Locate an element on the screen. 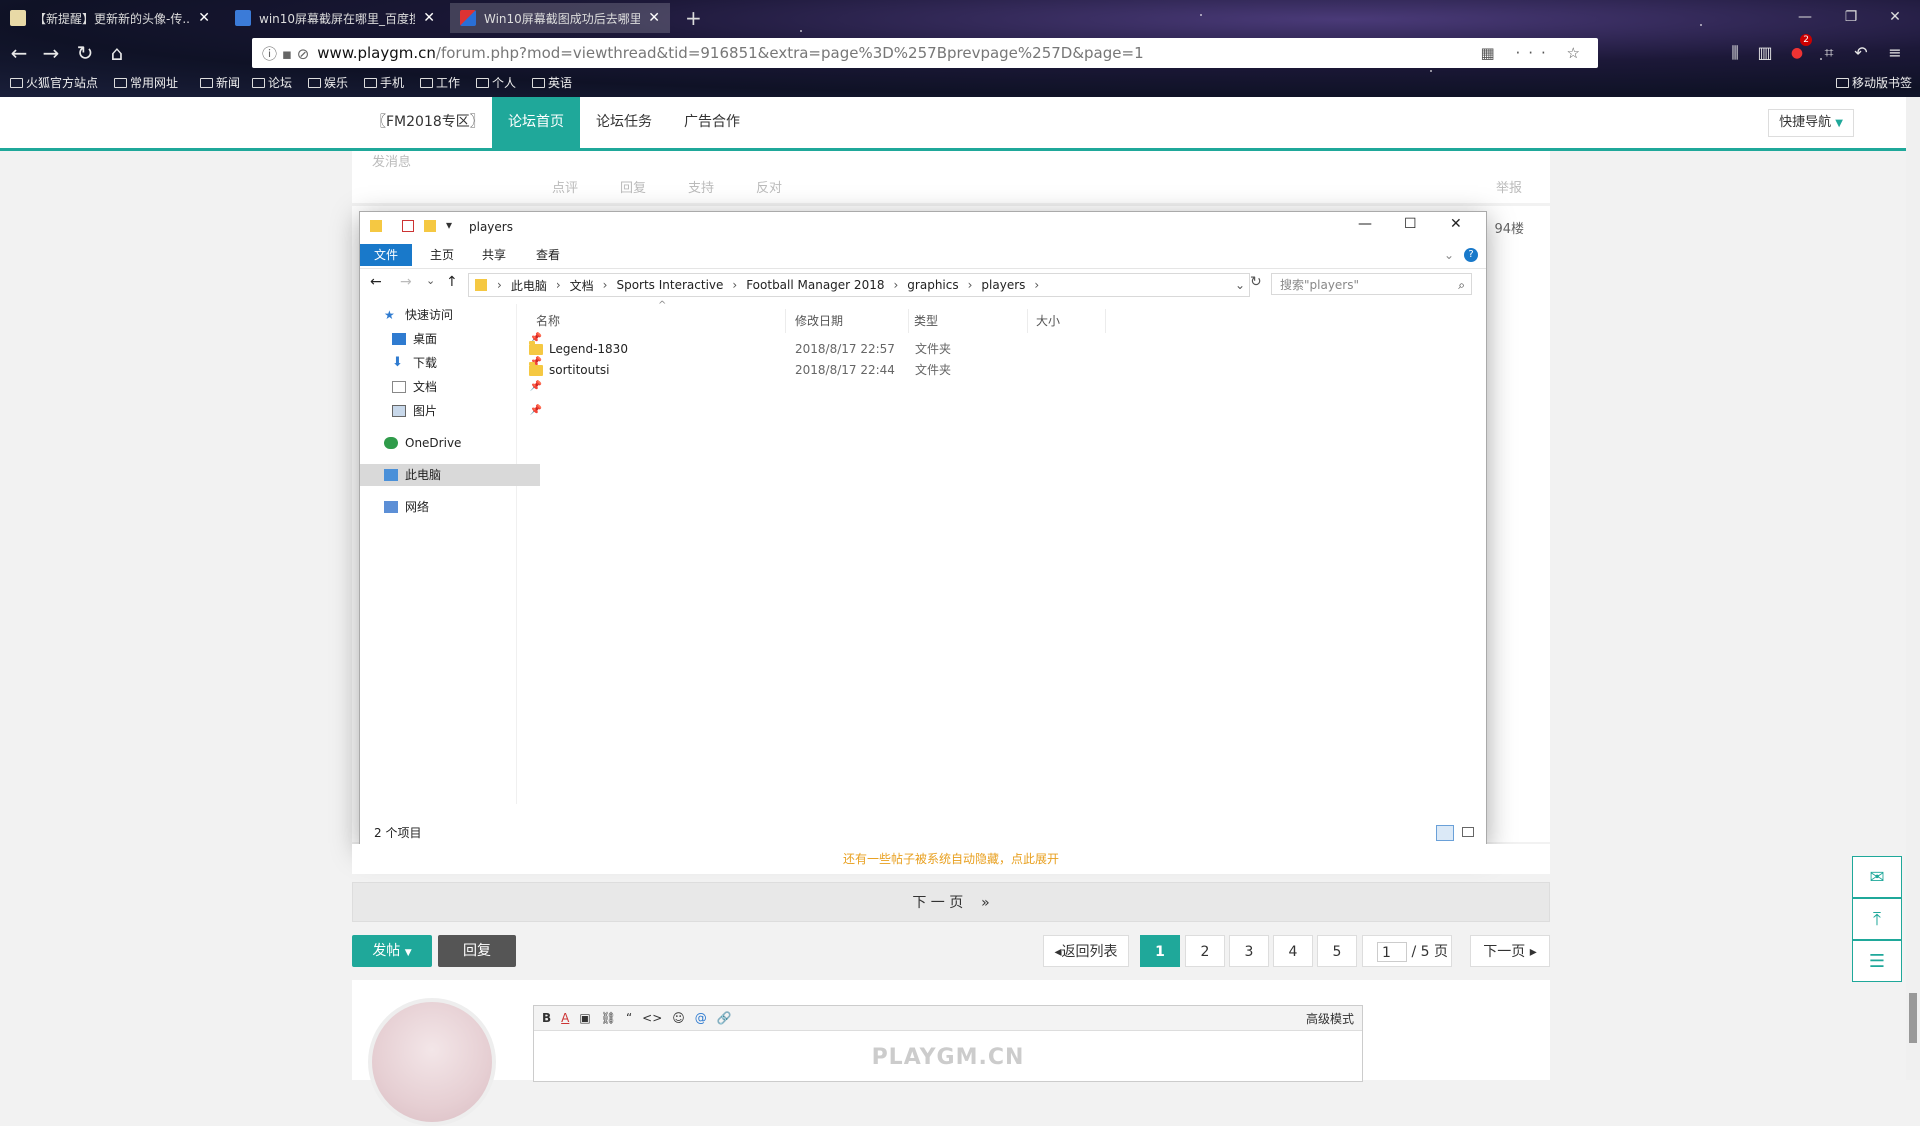  tab-file: 文件 is located at coordinates (386, 255).